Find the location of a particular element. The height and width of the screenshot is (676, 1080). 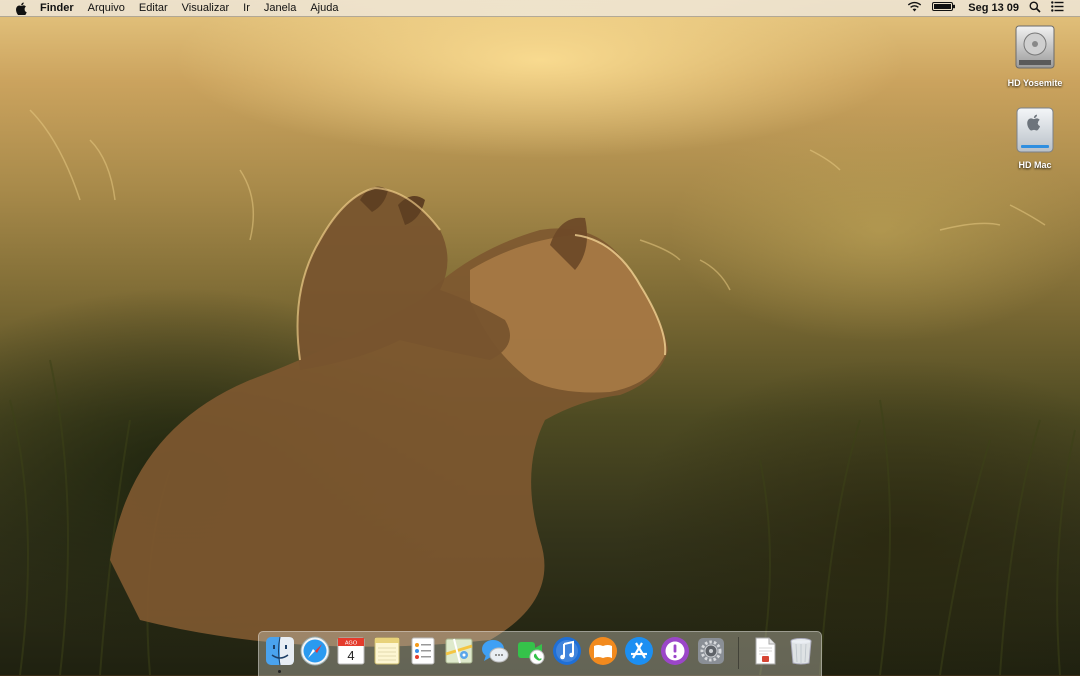

facetime-camera-icon is located at coordinates (531, 653).